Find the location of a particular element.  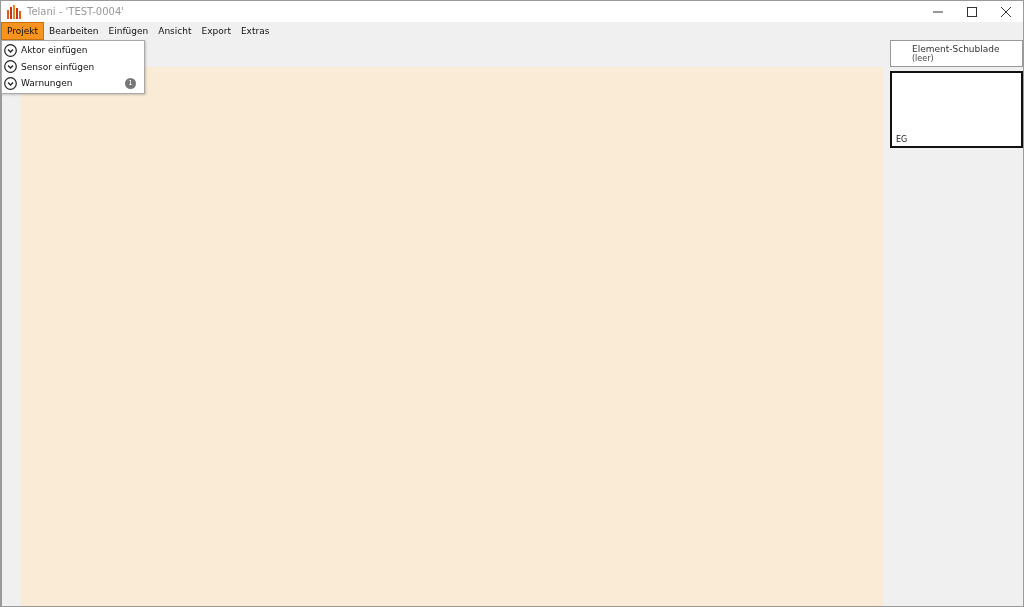

drawer-subtitle: (leer) is located at coordinates (923, 58).